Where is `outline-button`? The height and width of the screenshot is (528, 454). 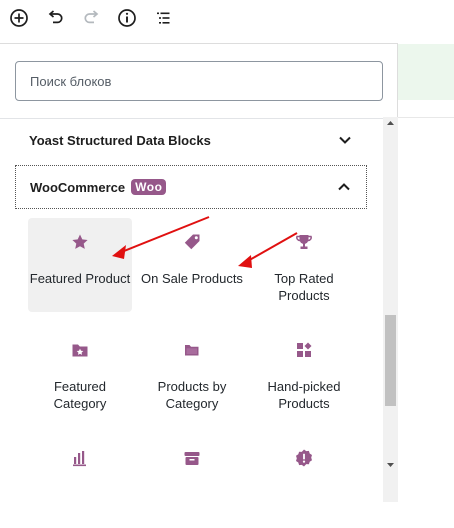 outline-button is located at coordinates (163, 18).